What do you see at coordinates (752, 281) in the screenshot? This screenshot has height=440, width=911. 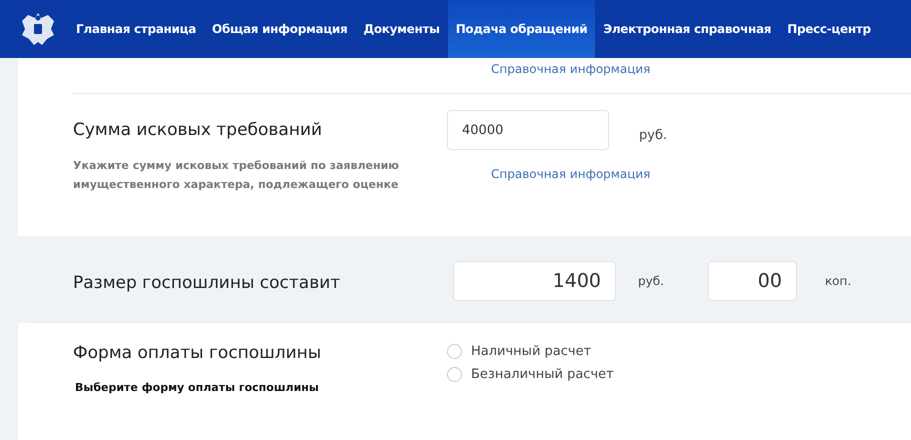 I see `kopecks-field: 00` at bounding box center [752, 281].